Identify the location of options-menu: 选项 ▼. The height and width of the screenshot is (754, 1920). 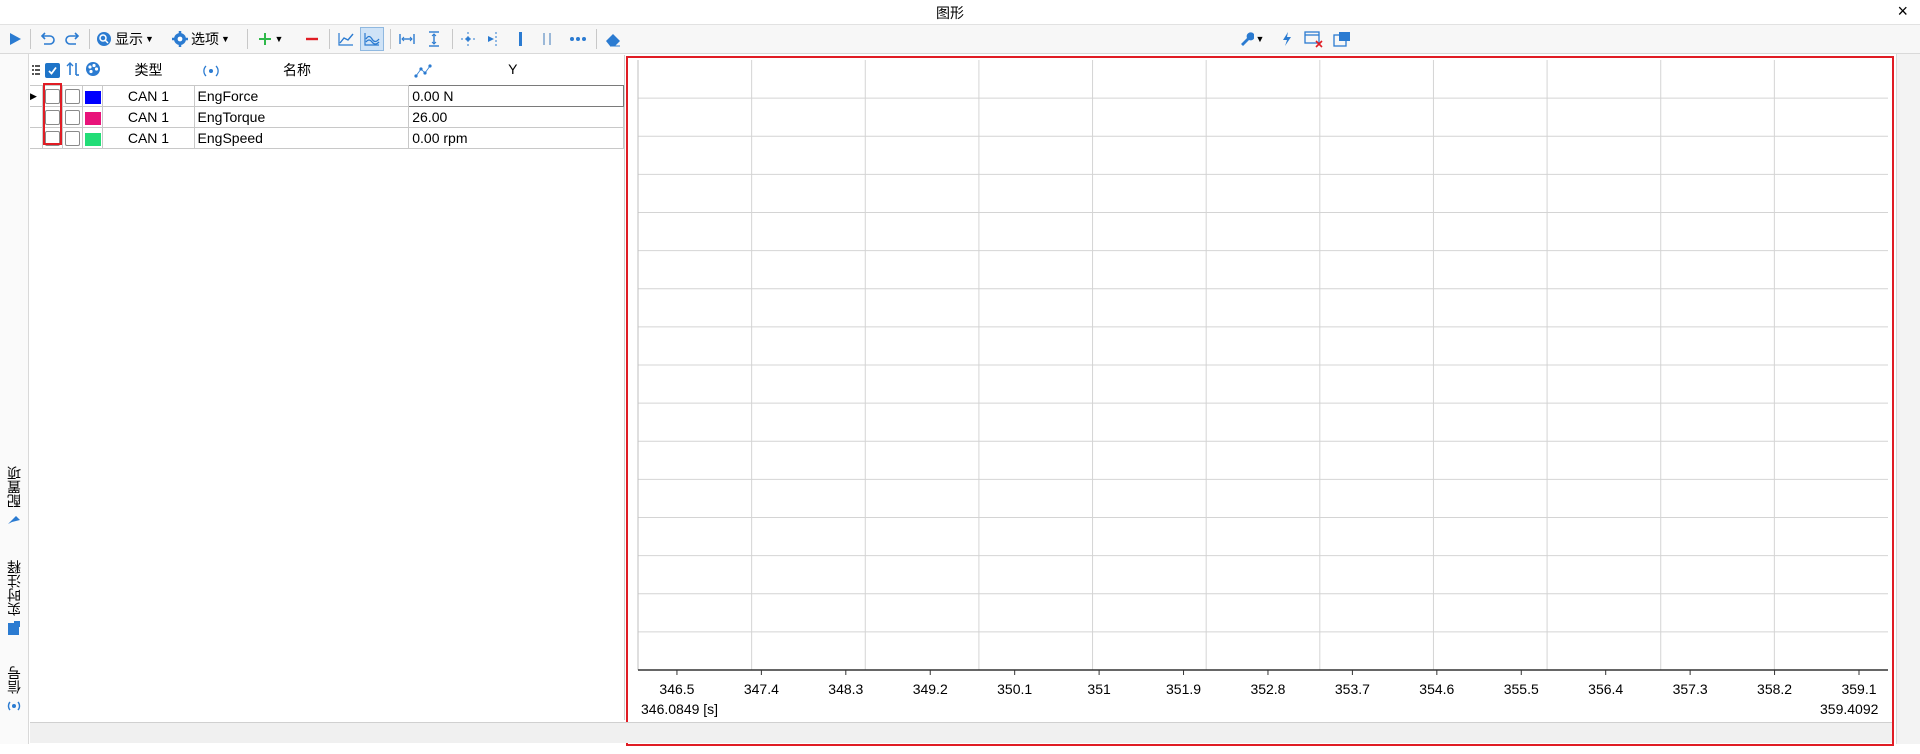
(207, 39).